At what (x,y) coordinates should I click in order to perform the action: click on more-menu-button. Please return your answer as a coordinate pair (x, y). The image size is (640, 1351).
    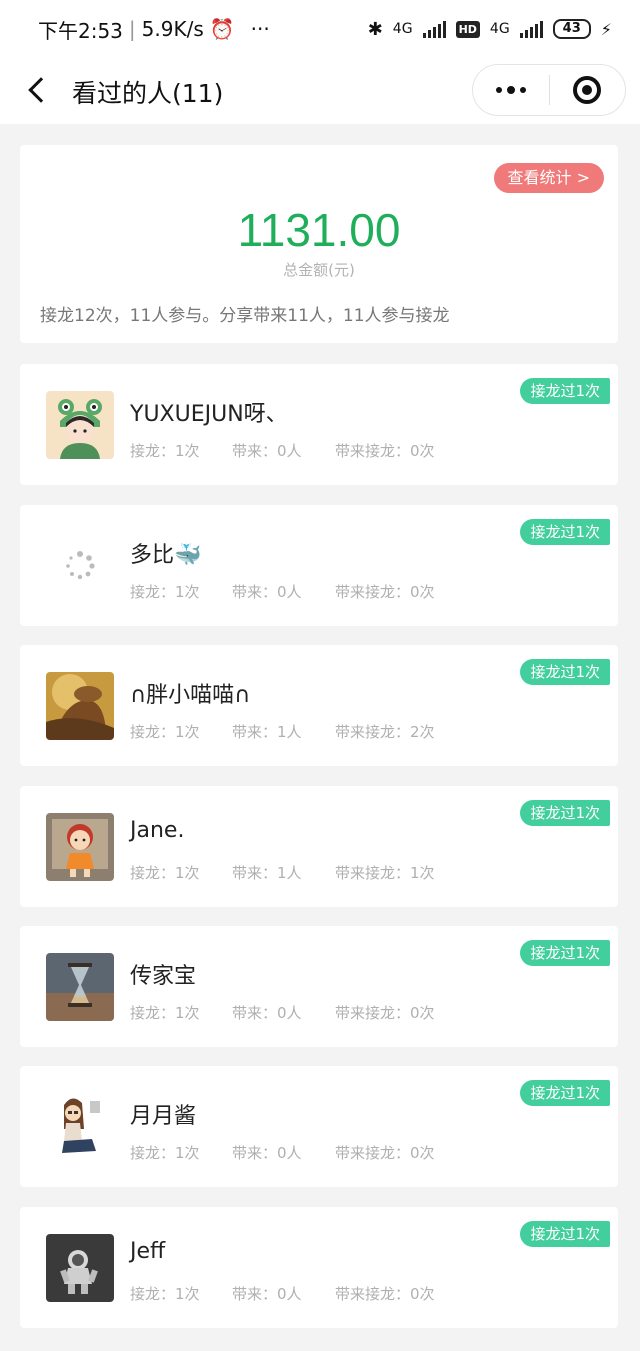
    Looking at the image, I should click on (511, 90).